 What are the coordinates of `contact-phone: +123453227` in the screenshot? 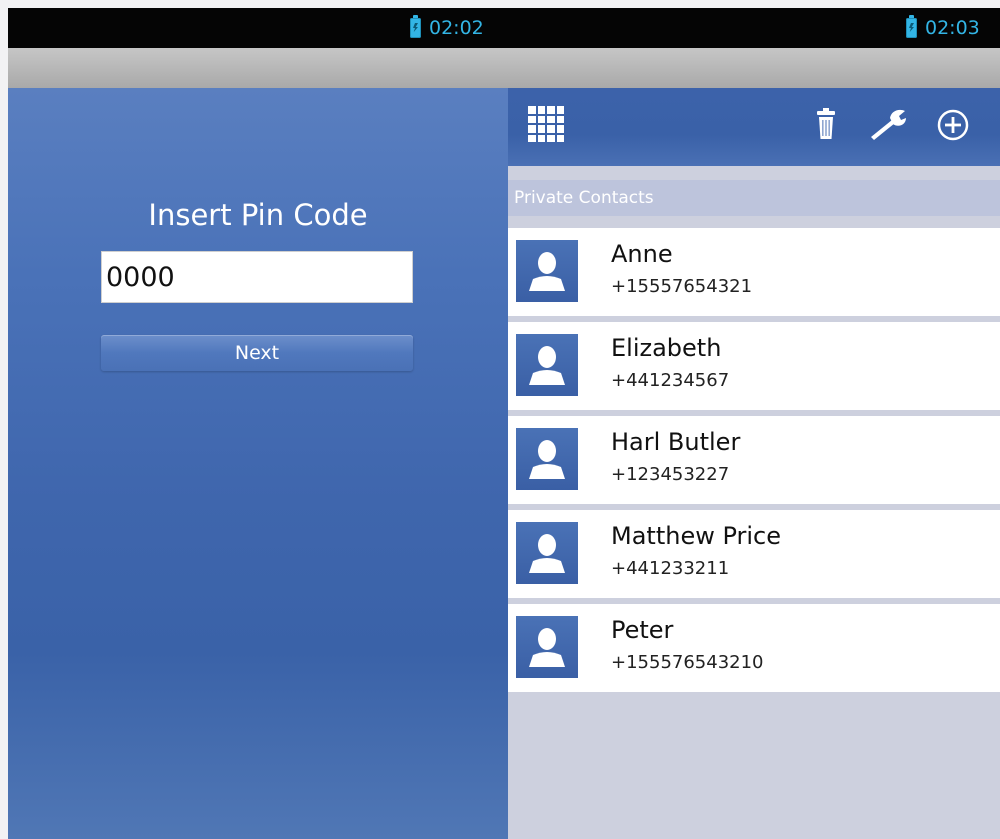 It's located at (670, 474).